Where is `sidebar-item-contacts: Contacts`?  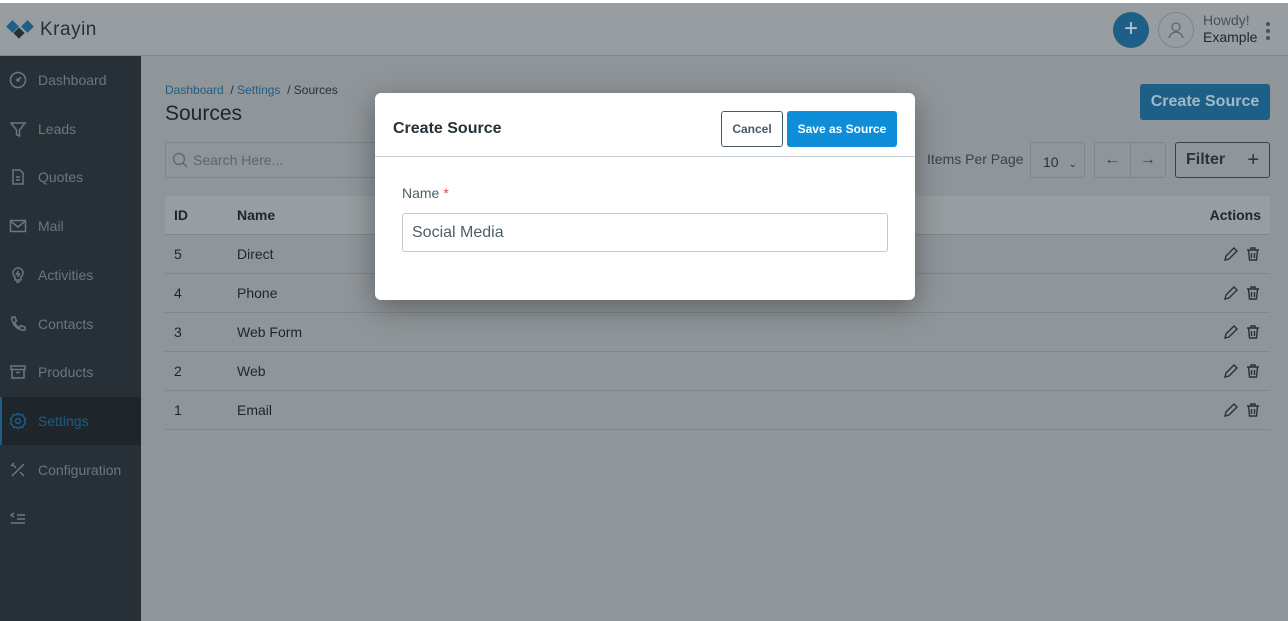 sidebar-item-contacts: Contacts is located at coordinates (70, 324).